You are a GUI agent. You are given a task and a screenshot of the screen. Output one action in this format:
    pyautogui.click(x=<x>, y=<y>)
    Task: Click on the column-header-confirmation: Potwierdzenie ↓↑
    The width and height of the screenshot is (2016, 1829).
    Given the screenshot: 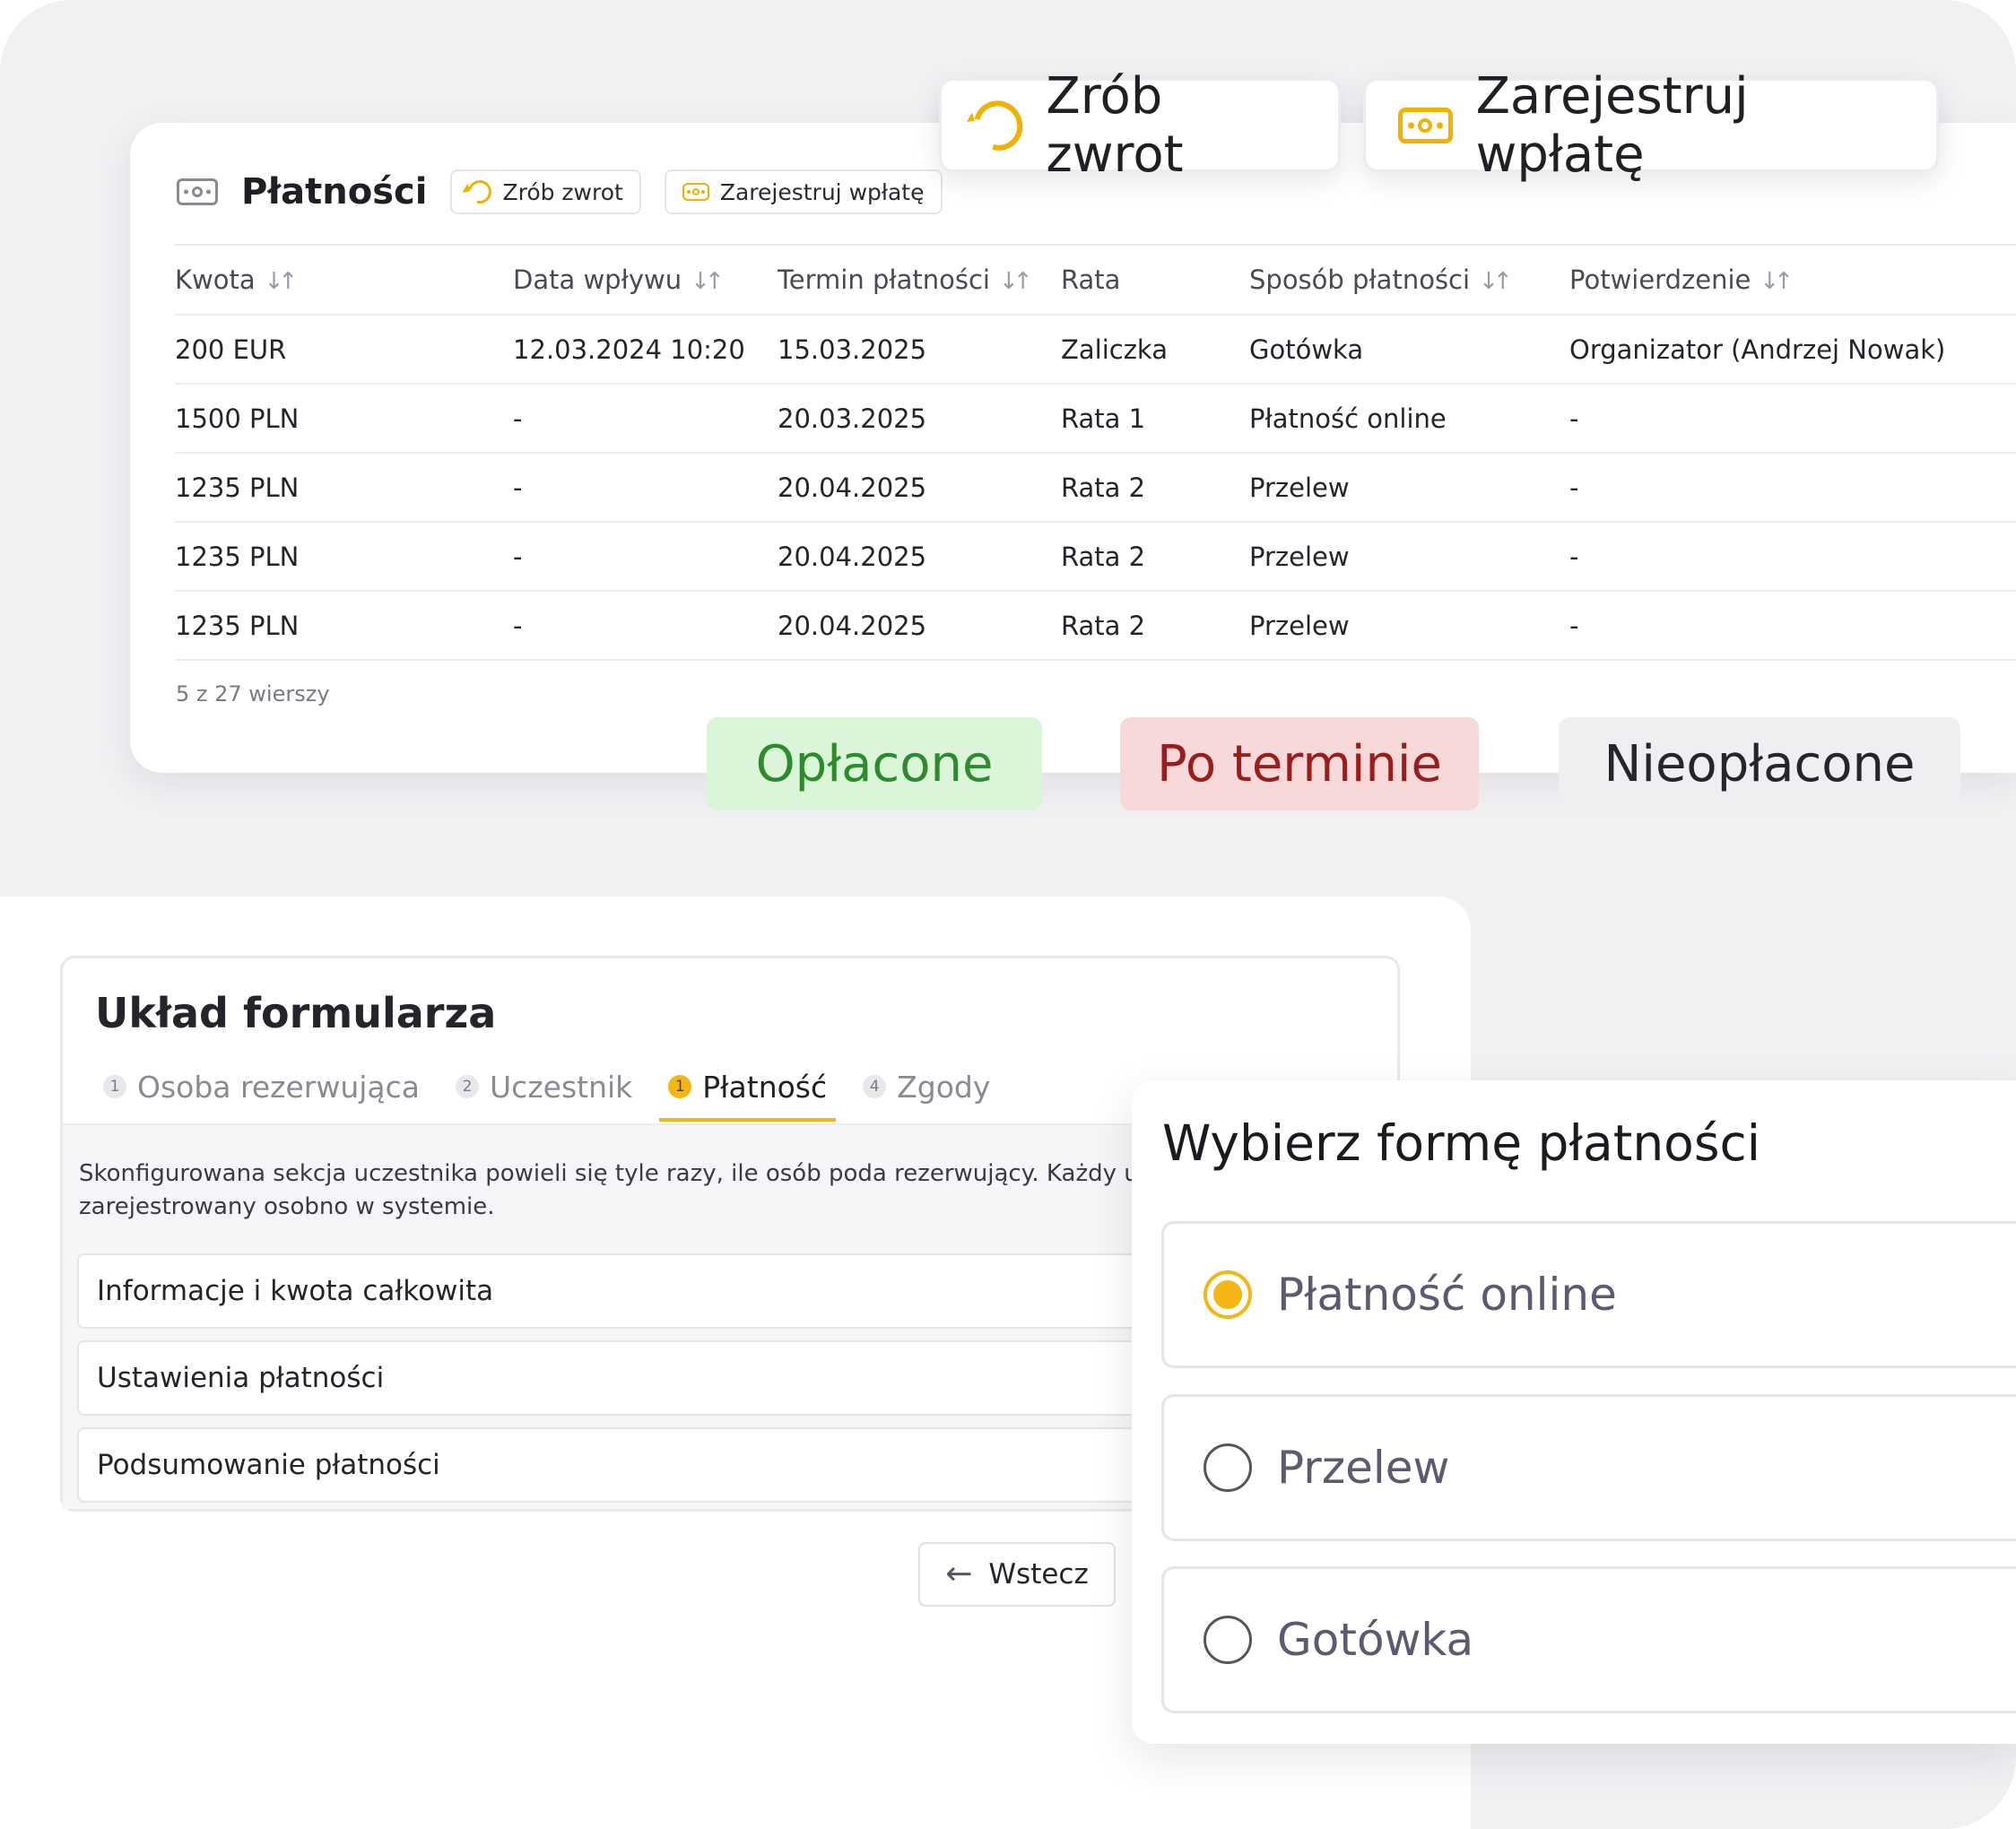 What is the action you would take?
    pyautogui.click(x=1792, y=280)
    